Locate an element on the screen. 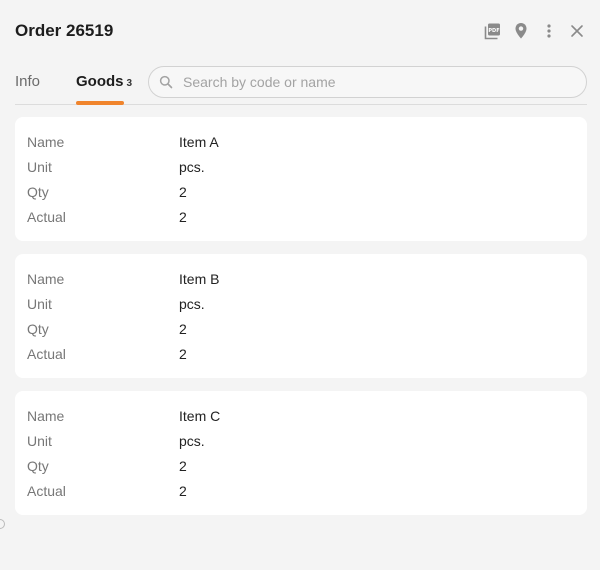 This screenshot has width=600, height=570. name-row: Name Item C is located at coordinates (297, 417).